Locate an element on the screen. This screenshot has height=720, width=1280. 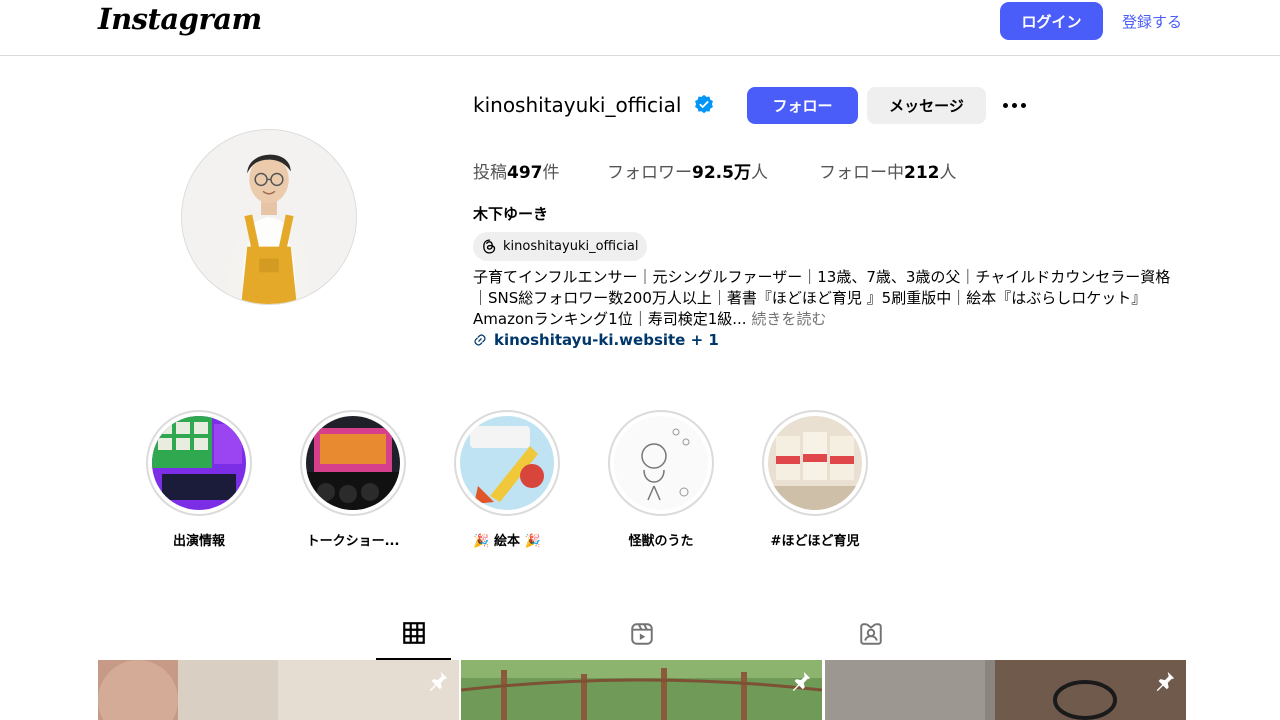
tab-posts is located at coordinates (413, 634).